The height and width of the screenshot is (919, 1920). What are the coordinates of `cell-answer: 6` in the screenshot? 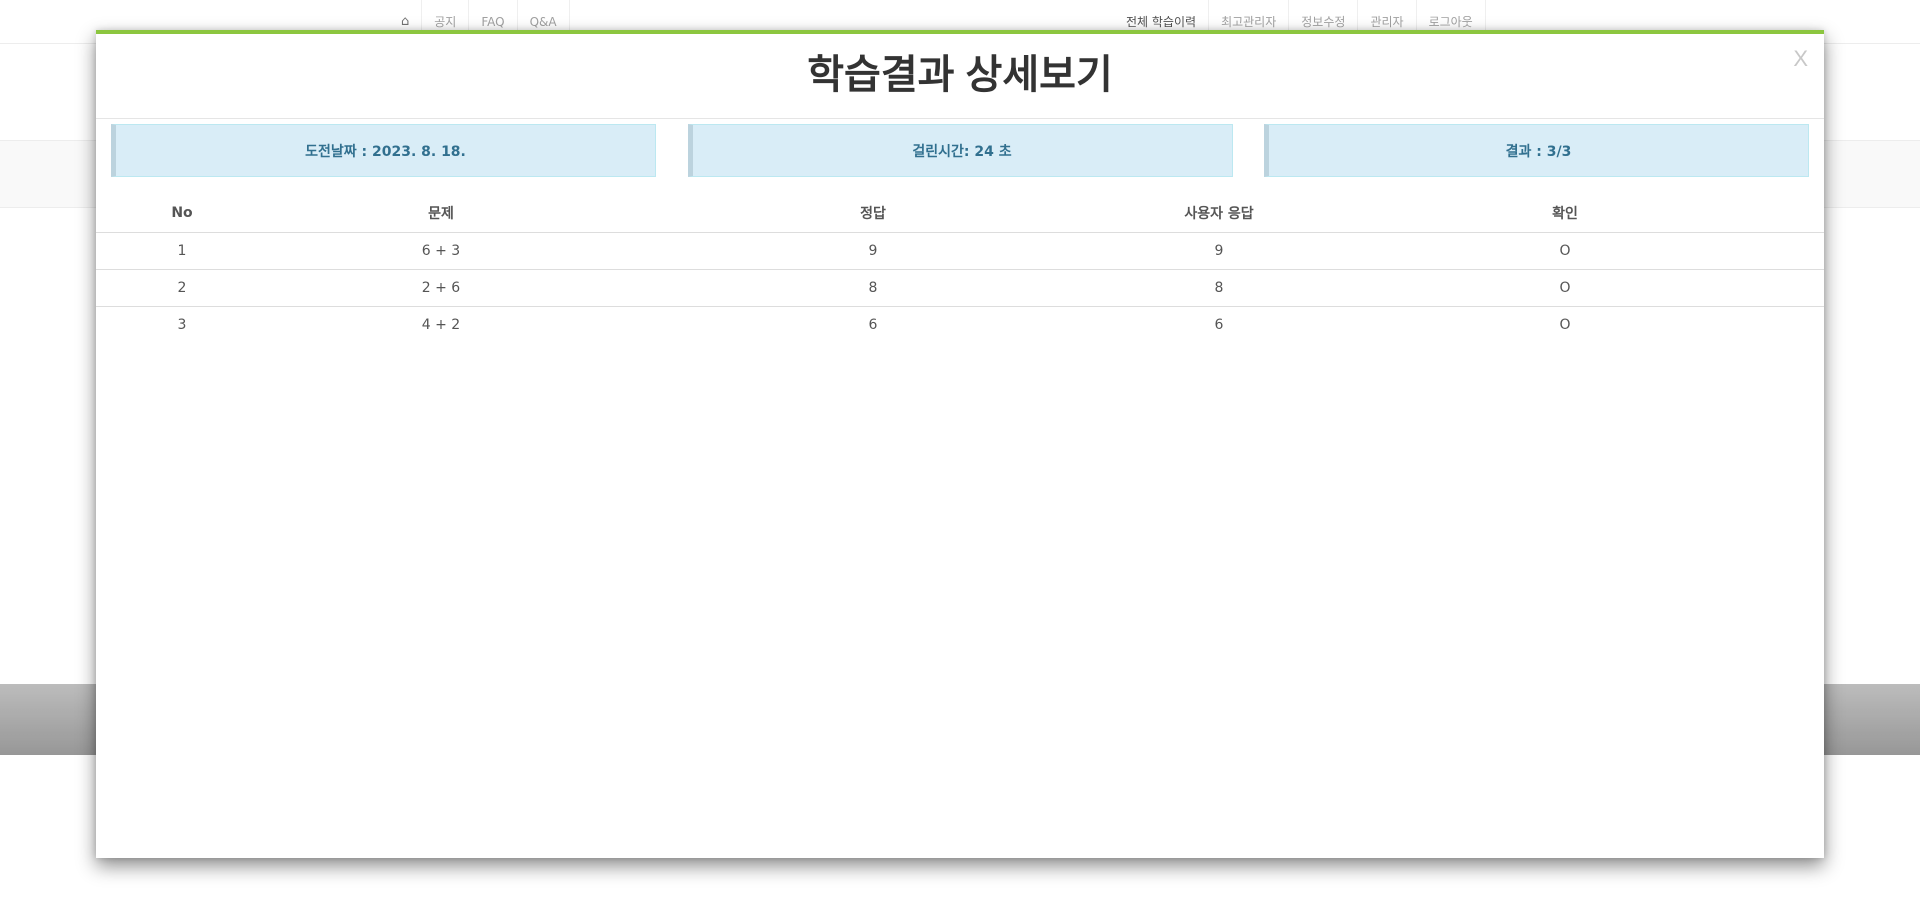 It's located at (873, 325).